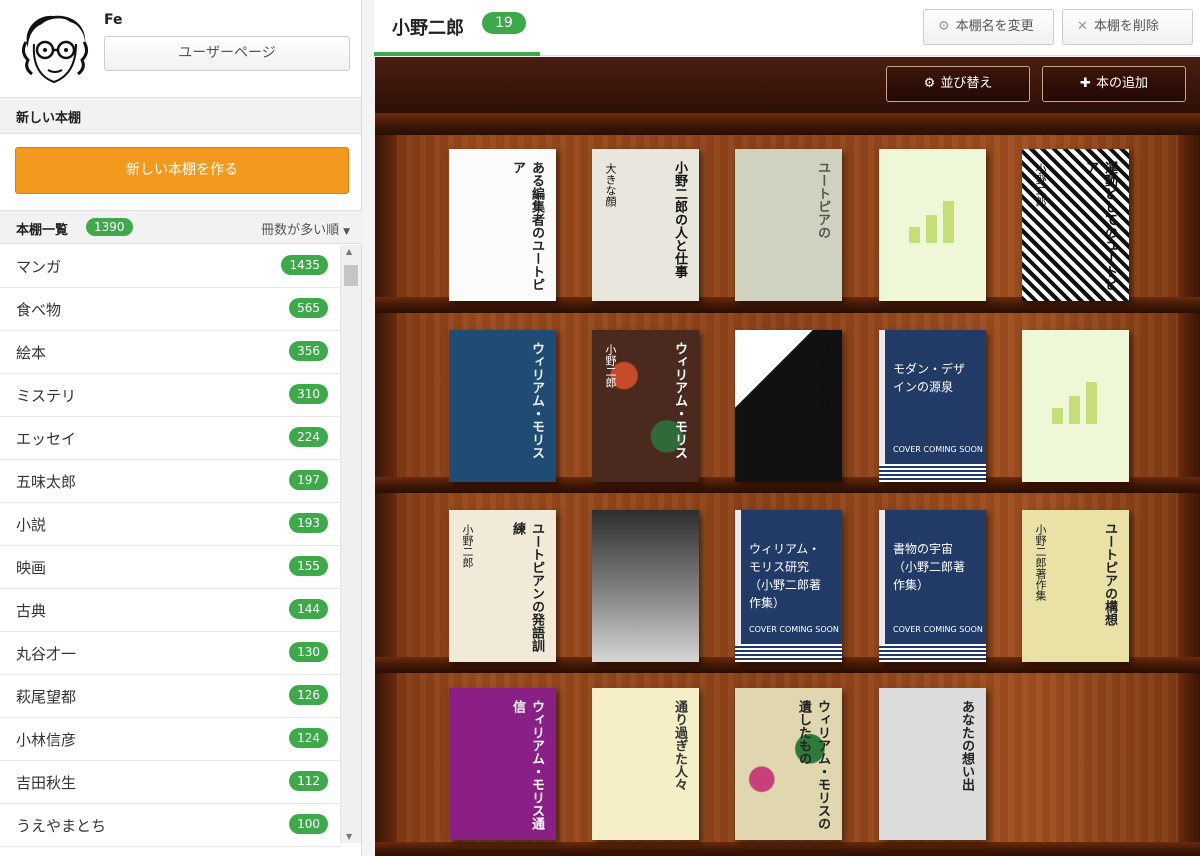  What do you see at coordinates (679, 745) in the screenshot?
I see `book-title: 通り過ぎた人々` at bounding box center [679, 745].